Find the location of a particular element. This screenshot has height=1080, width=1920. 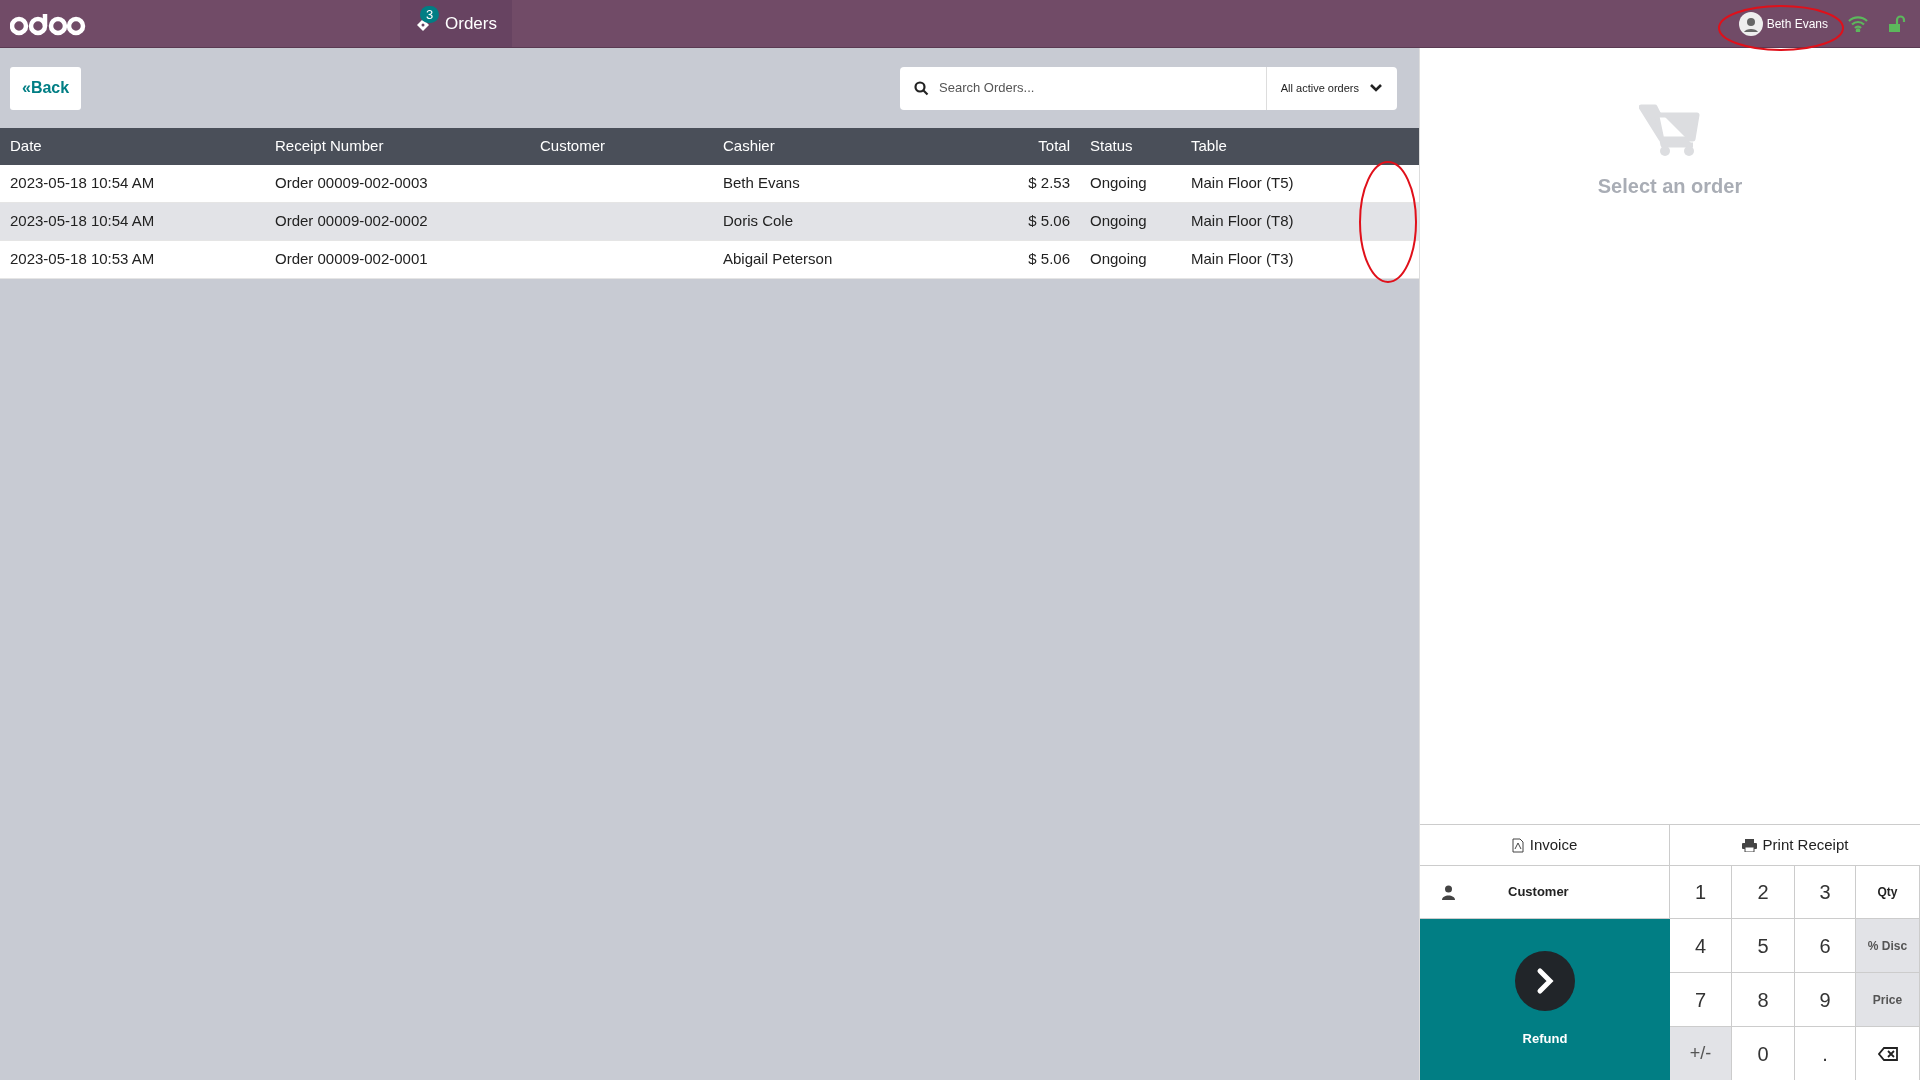

mode-key: Qty is located at coordinates (1888, 892).